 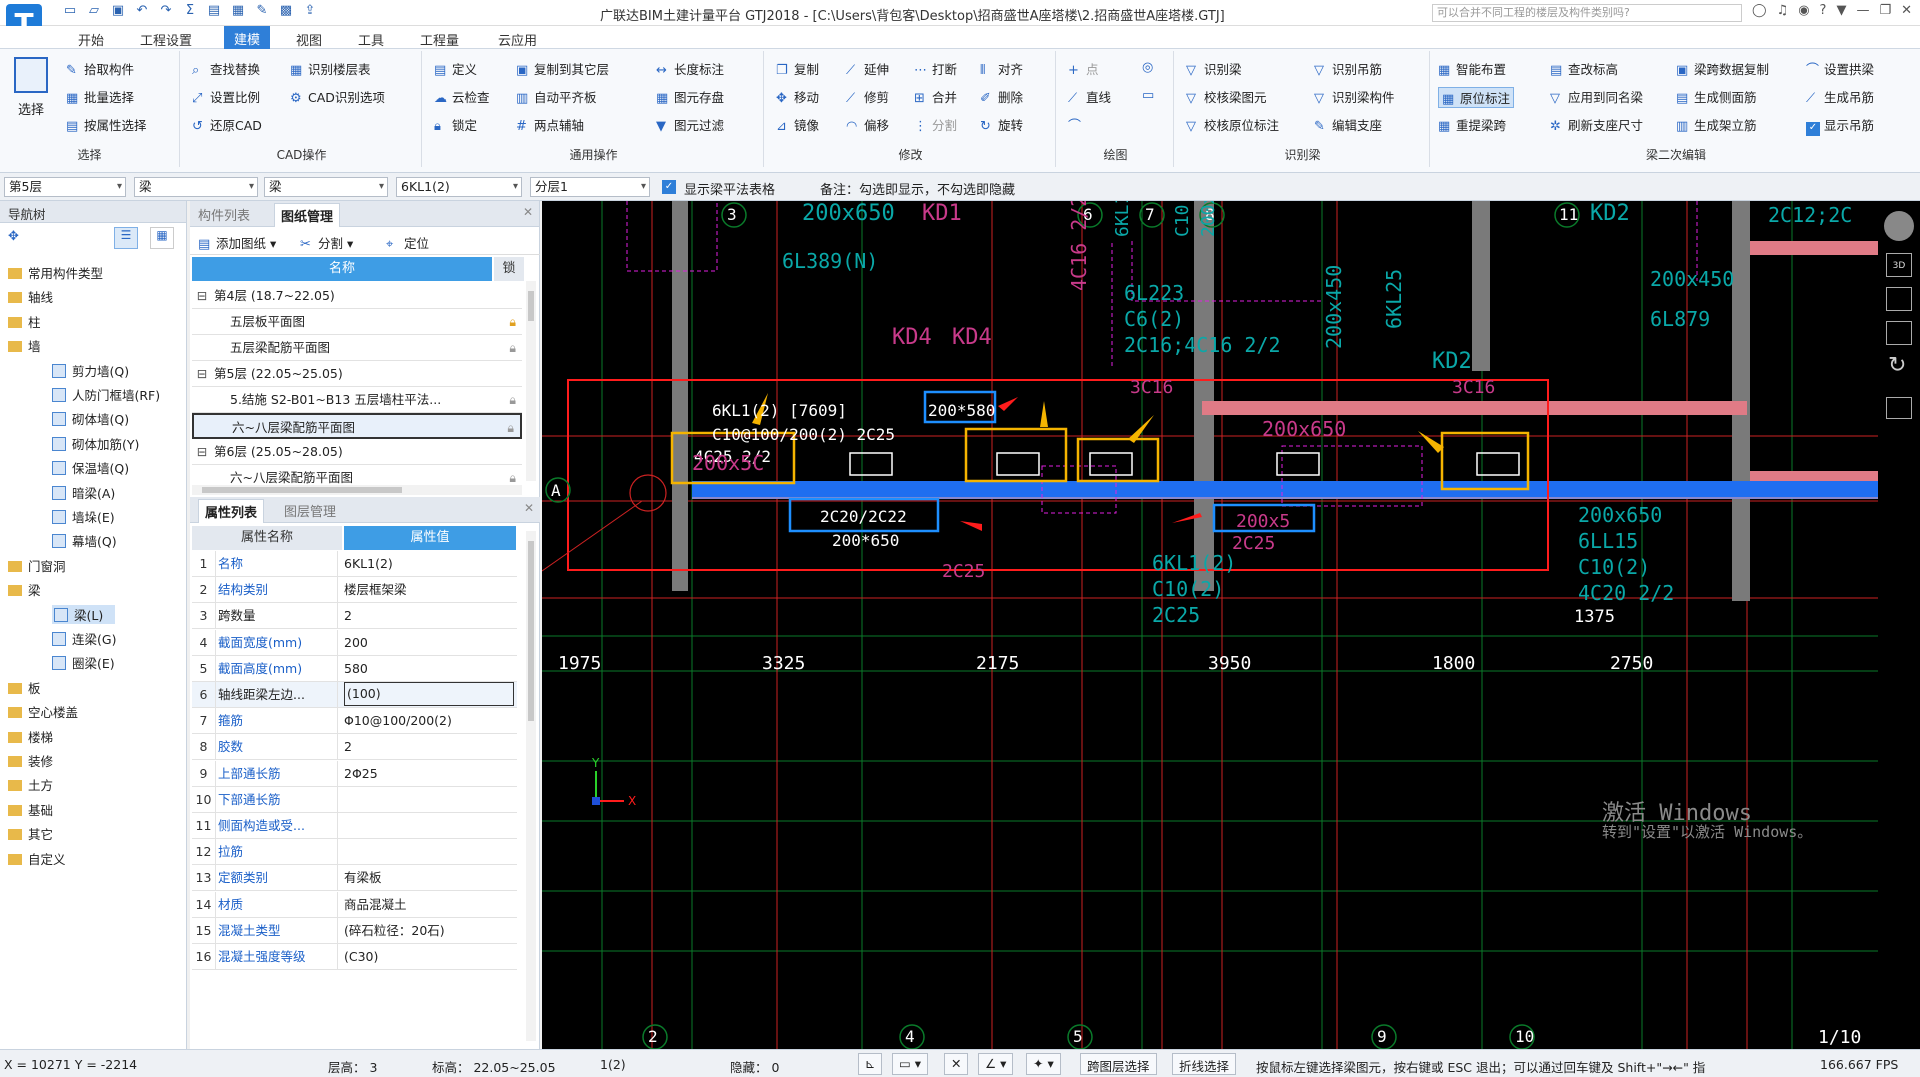 What do you see at coordinates (1151, 95) in the screenshot?
I see `rect-draw-button: ▭` at bounding box center [1151, 95].